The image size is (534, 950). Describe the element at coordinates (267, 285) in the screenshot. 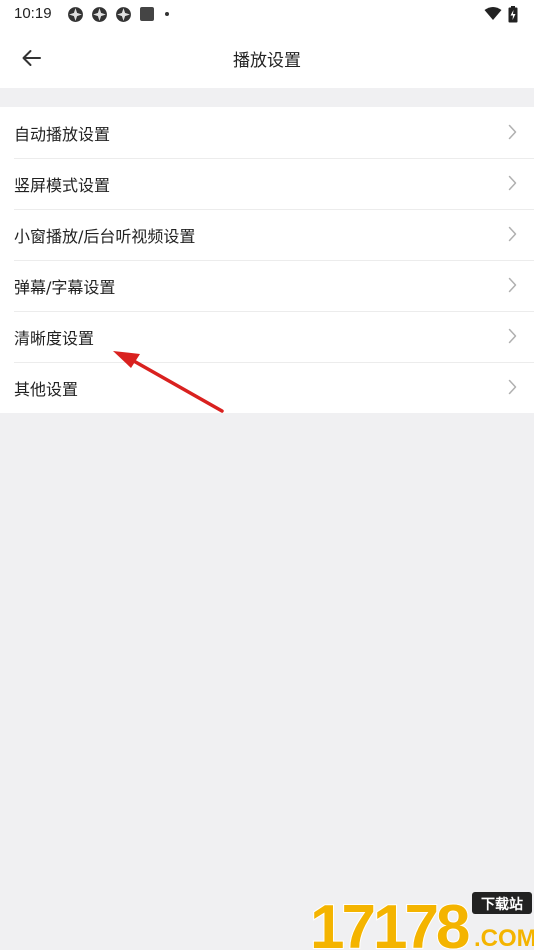

I see `settings-item-danmaku-subtitle: 弹幕/字幕设置` at that location.